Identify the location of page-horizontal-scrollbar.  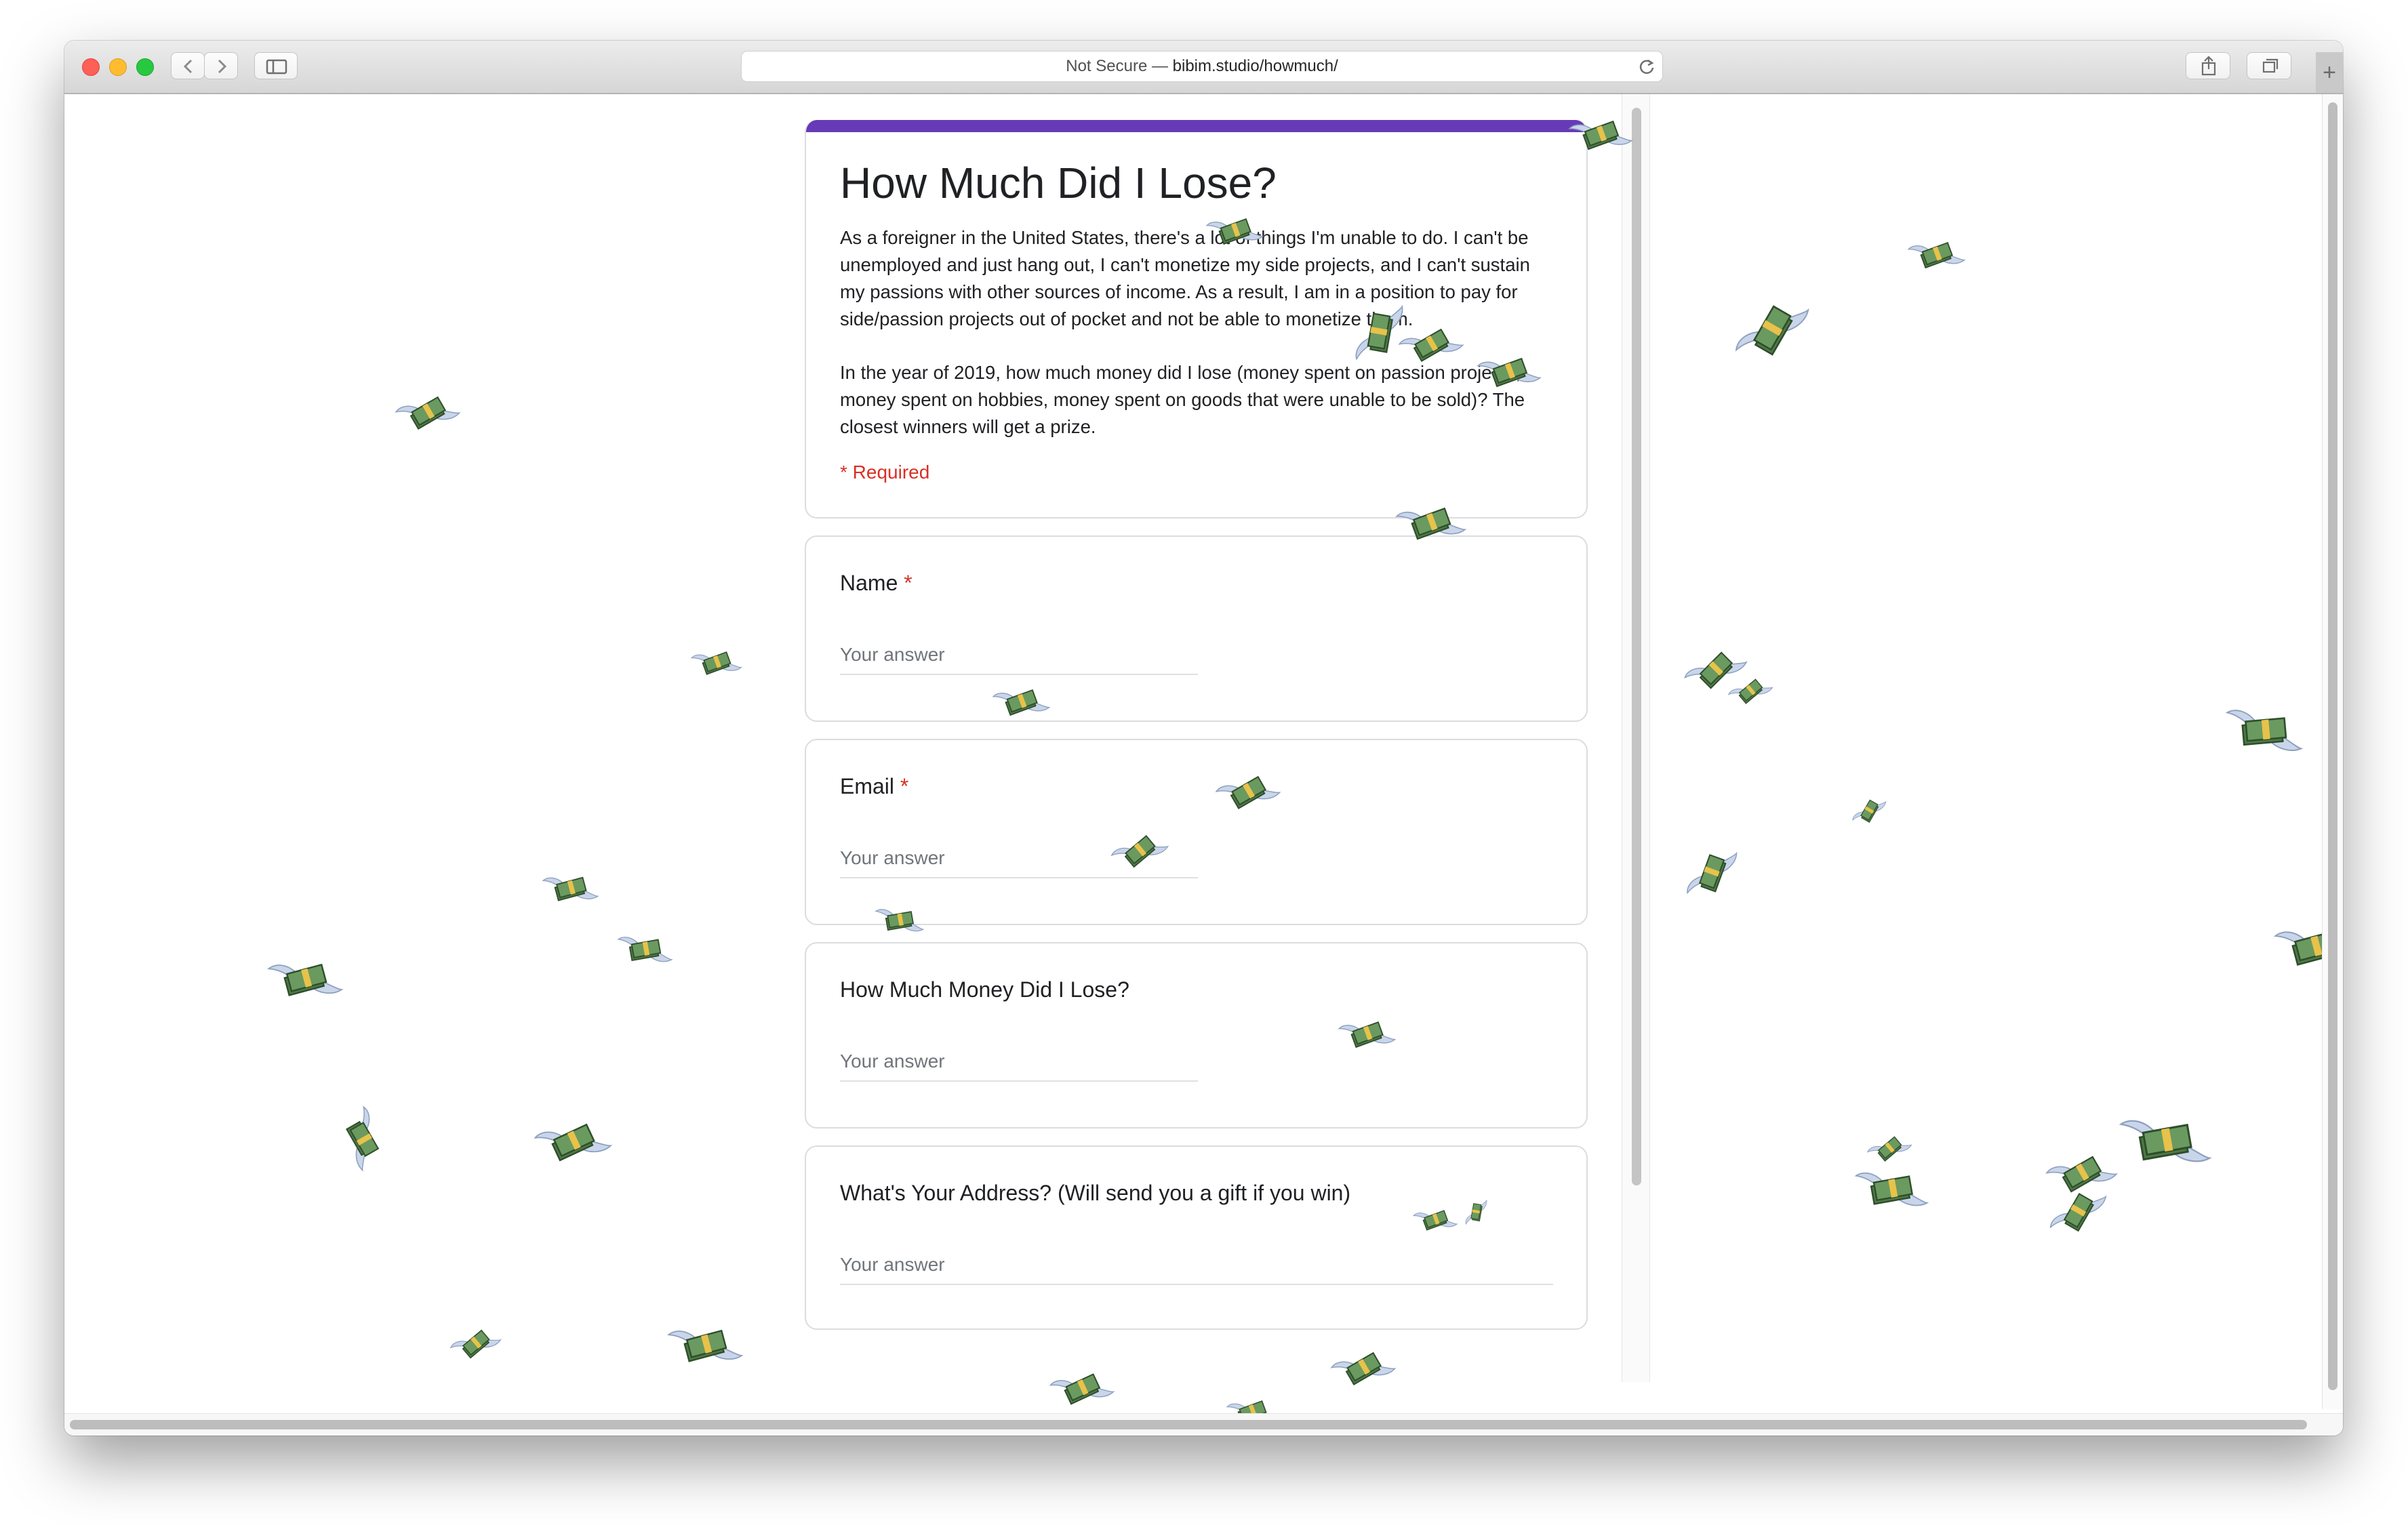
(1203, 1425).